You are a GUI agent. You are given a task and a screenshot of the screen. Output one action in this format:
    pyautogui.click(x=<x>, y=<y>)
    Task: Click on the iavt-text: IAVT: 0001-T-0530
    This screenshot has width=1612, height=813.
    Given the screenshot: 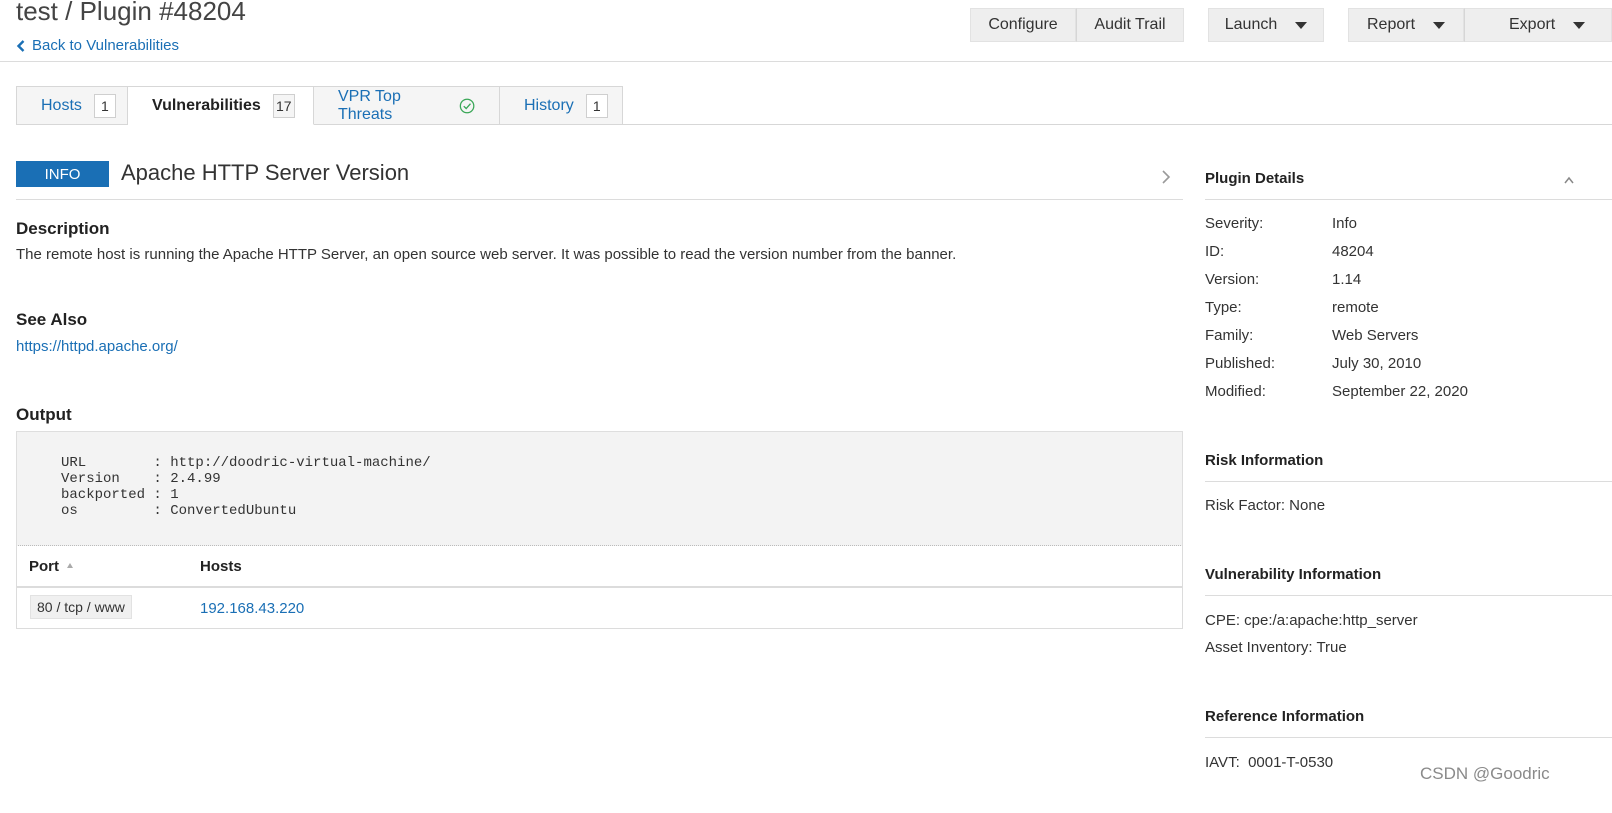 What is the action you would take?
    pyautogui.click(x=1269, y=762)
    